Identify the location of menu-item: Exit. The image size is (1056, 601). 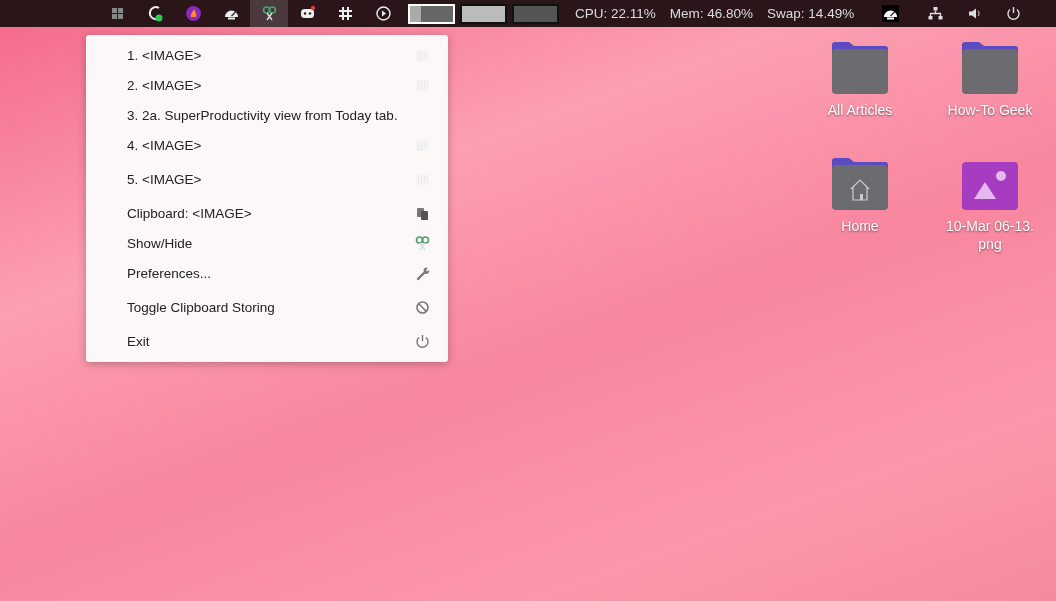
(267, 341).